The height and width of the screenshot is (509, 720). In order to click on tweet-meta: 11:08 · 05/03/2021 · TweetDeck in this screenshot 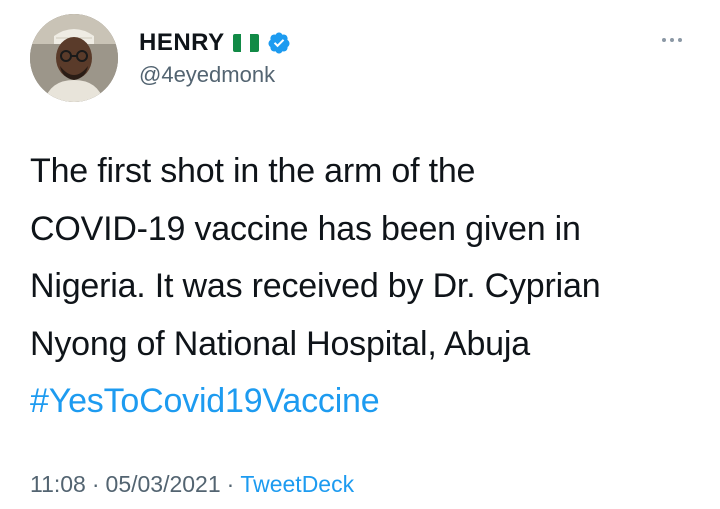, I will do `click(192, 484)`.